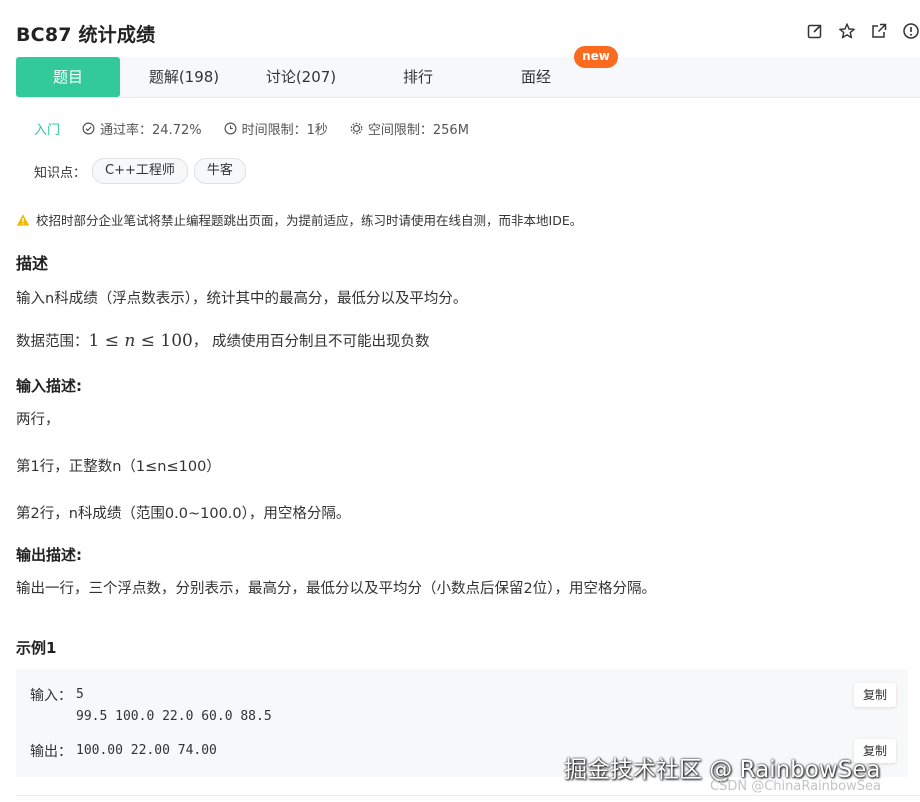 The height and width of the screenshot is (802, 920). Describe the element at coordinates (49, 386) in the screenshot. I see `input-desc-heading: 输入描述:` at that location.